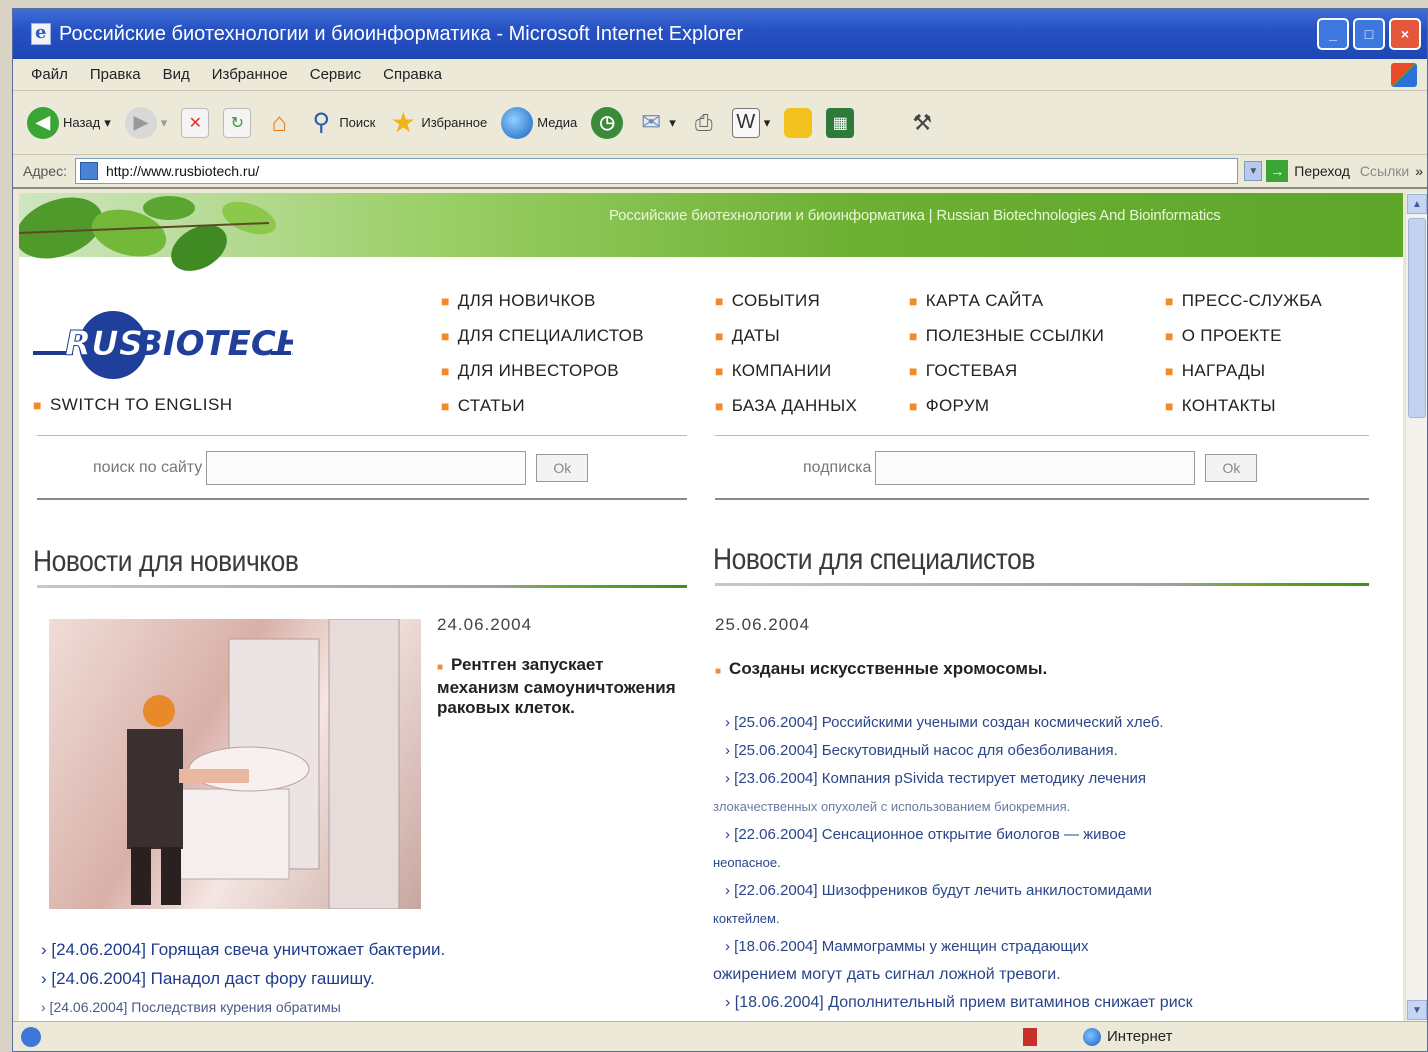 The height and width of the screenshot is (1052, 1428). Describe the element at coordinates (1419, 171) in the screenshot. I see `links-more-icon: »` at that location.